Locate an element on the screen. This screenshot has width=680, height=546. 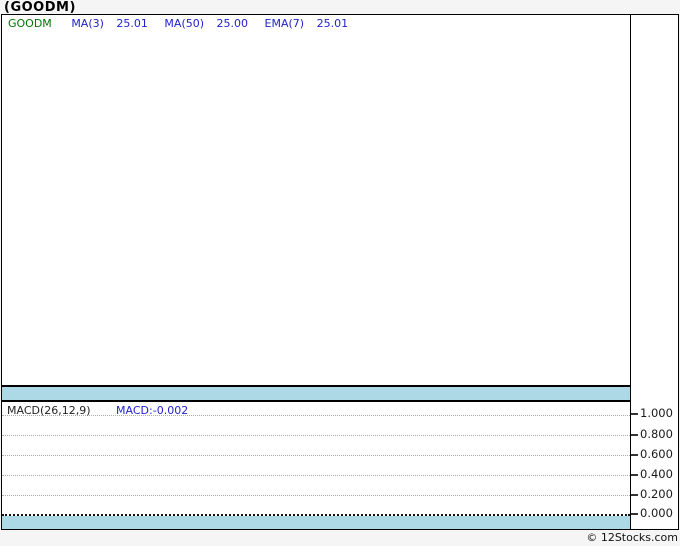
macd-indicator-label: MACD(26,12,9) is located at coordinates (49, 410).